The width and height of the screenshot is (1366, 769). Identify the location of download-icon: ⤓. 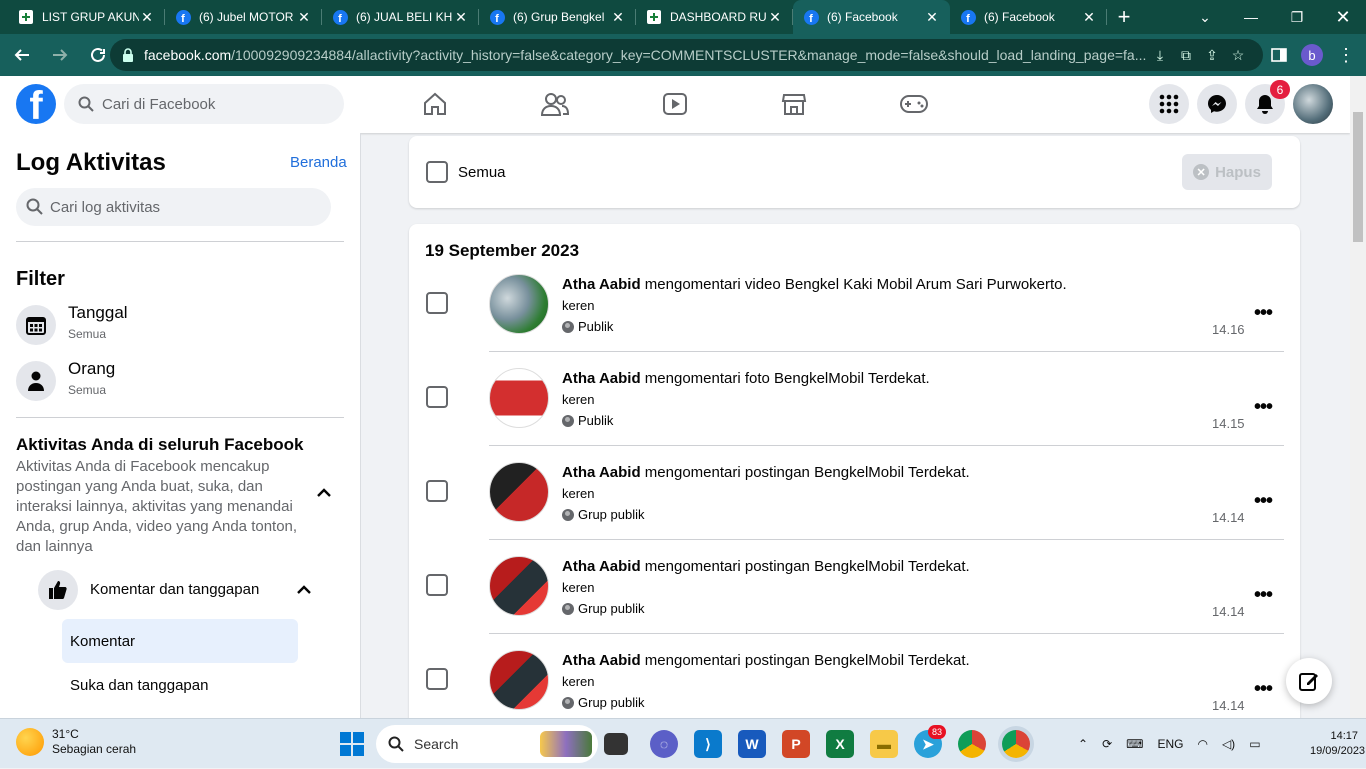
(1160, 55).